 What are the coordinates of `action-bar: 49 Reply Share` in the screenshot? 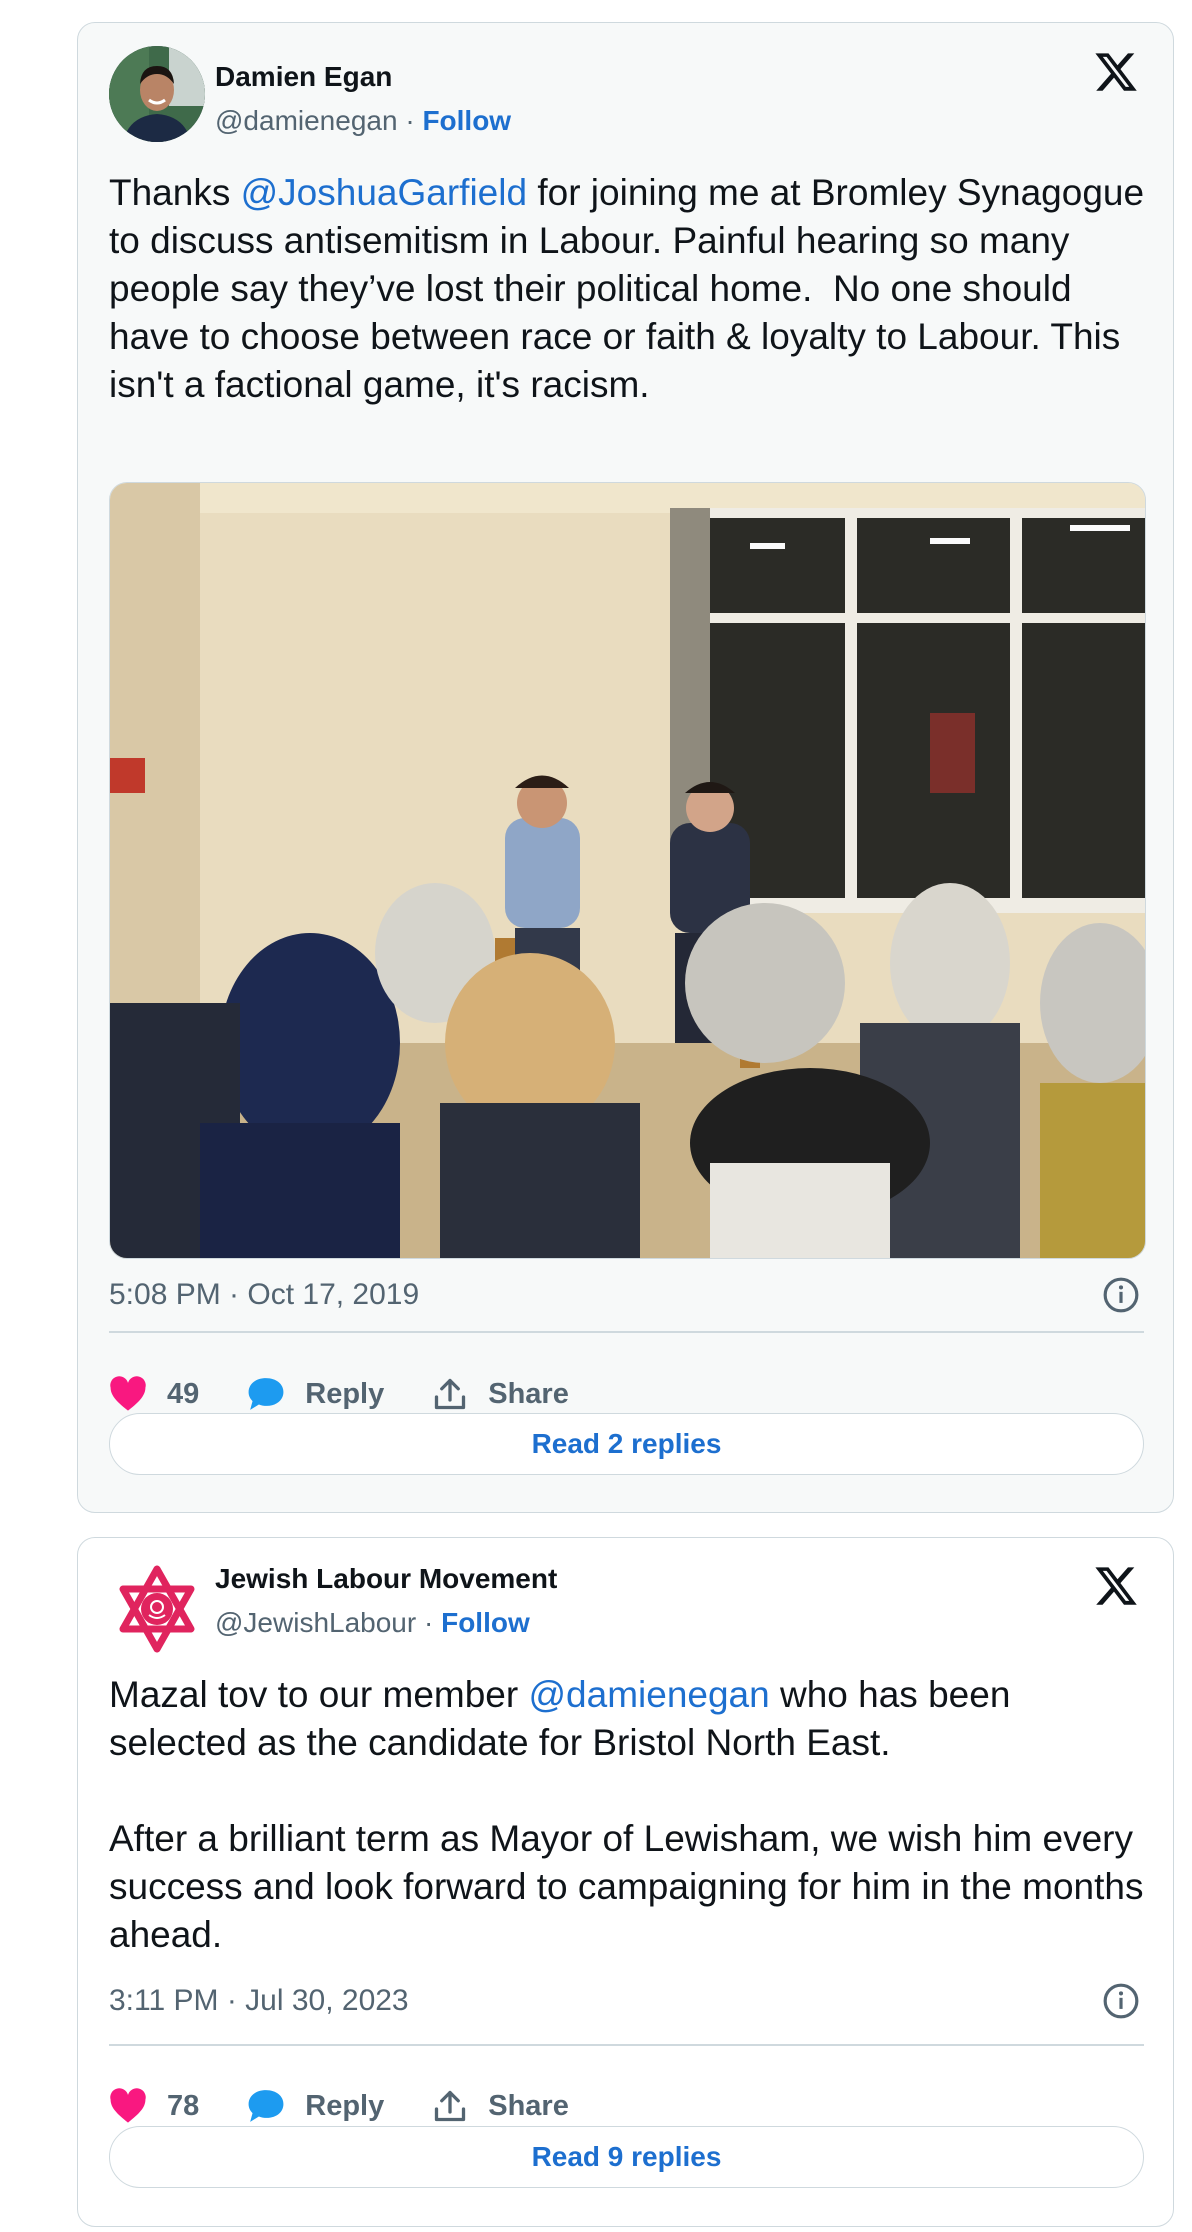 It's located at (363, 1394).